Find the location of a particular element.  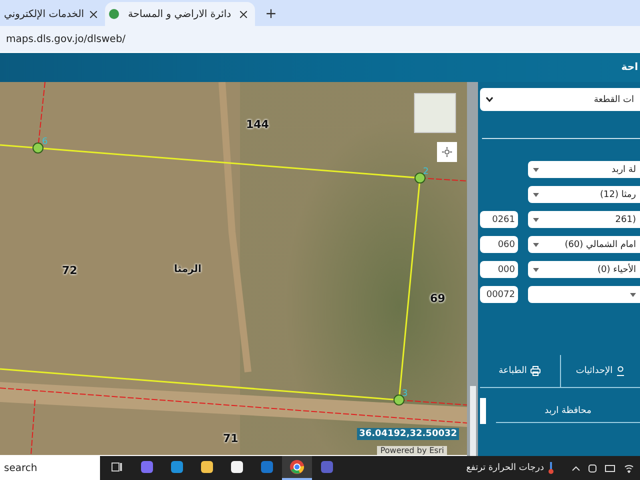

app-title: احة is located at coordinates (629, 67).